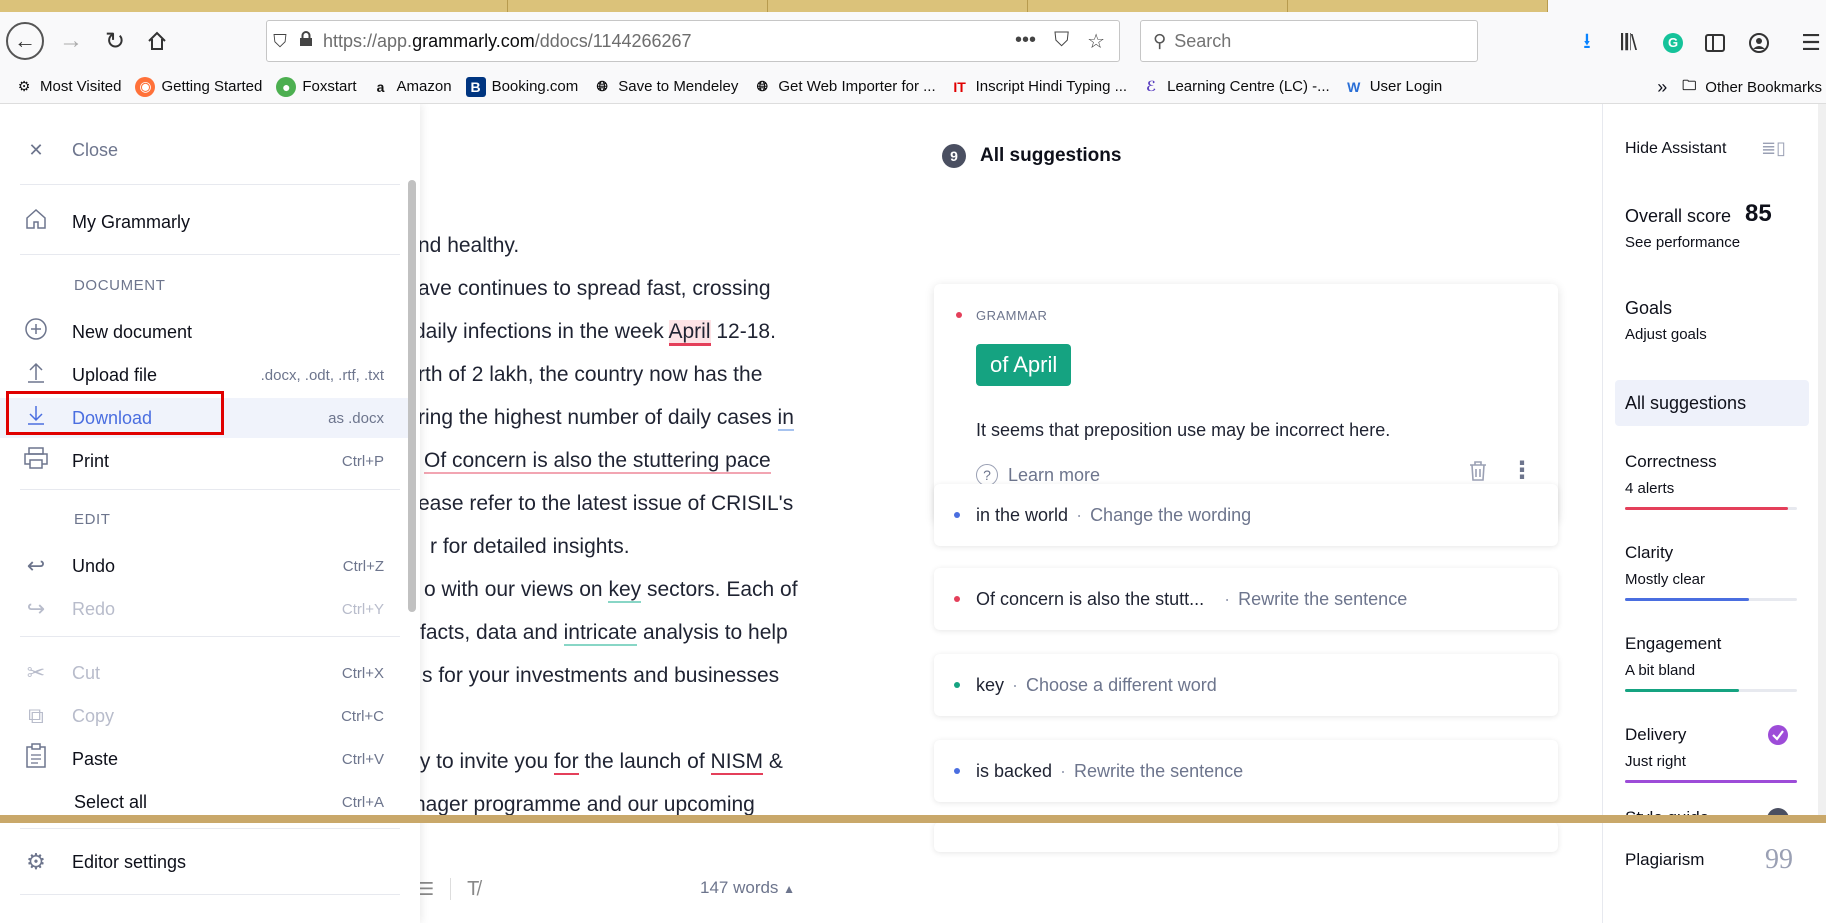 Image resolution: width=1826 pixels, height=923 pixels. Describe the element at coordinates (1246, 837) in the screenshot. I see `suggestion-card` at that location.